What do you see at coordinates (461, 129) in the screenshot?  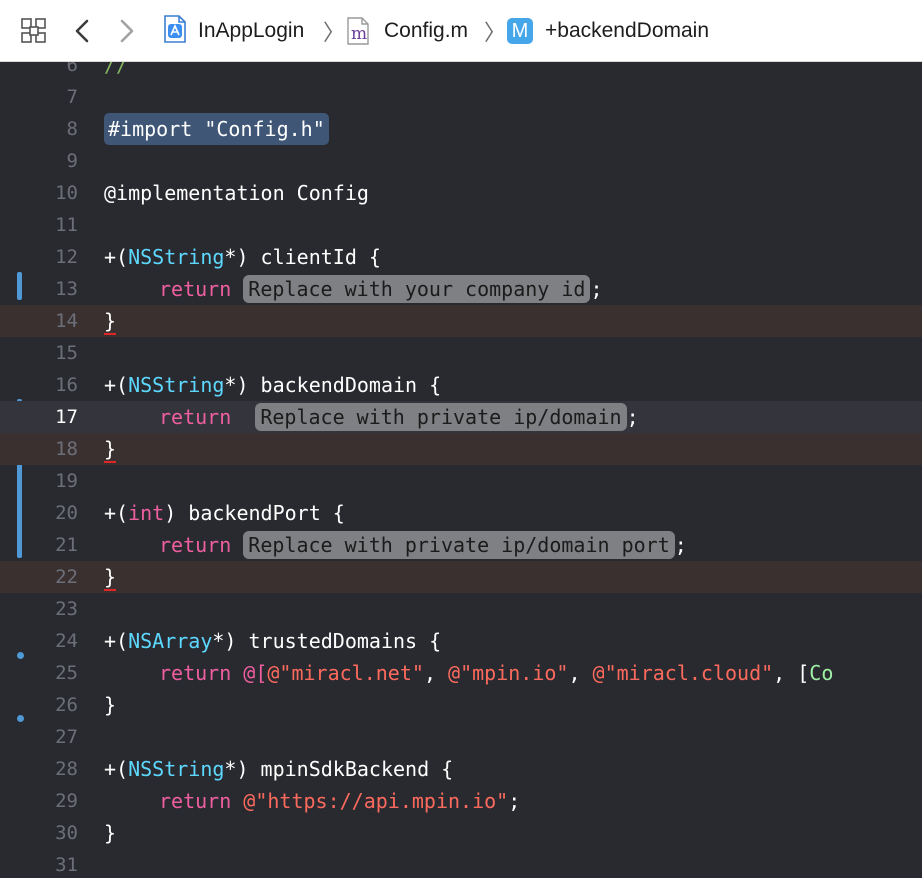 I see `code-line: 8 #import "Config.h"` at bounding box center [461, 129].